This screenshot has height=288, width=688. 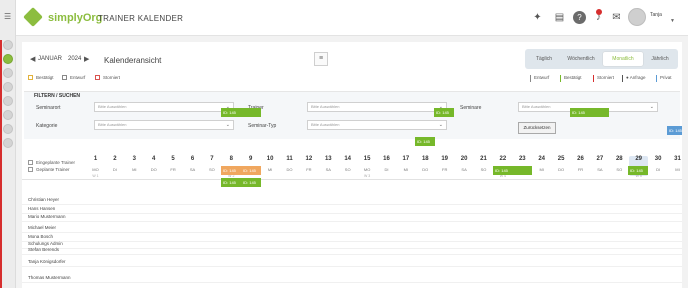 I want to click on day-number: 9, so click(x=250, y=159).